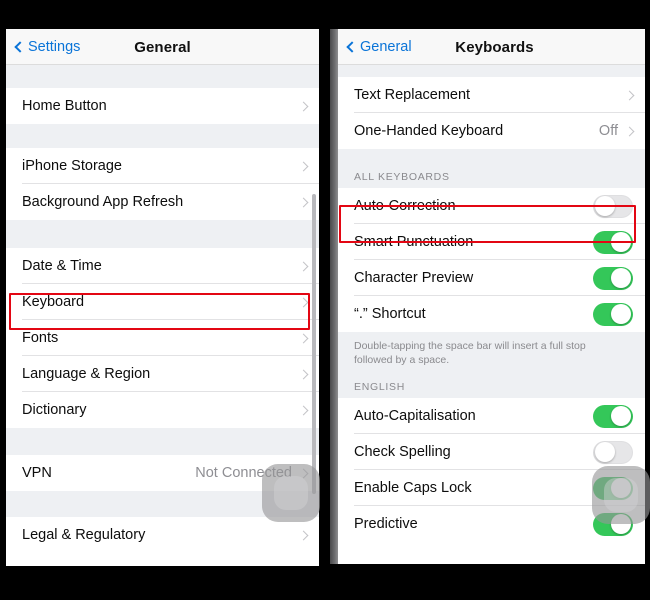 This screenshot has width=650, height=600. I want to click on row-label: iPhone Storage, so click(72, 166).